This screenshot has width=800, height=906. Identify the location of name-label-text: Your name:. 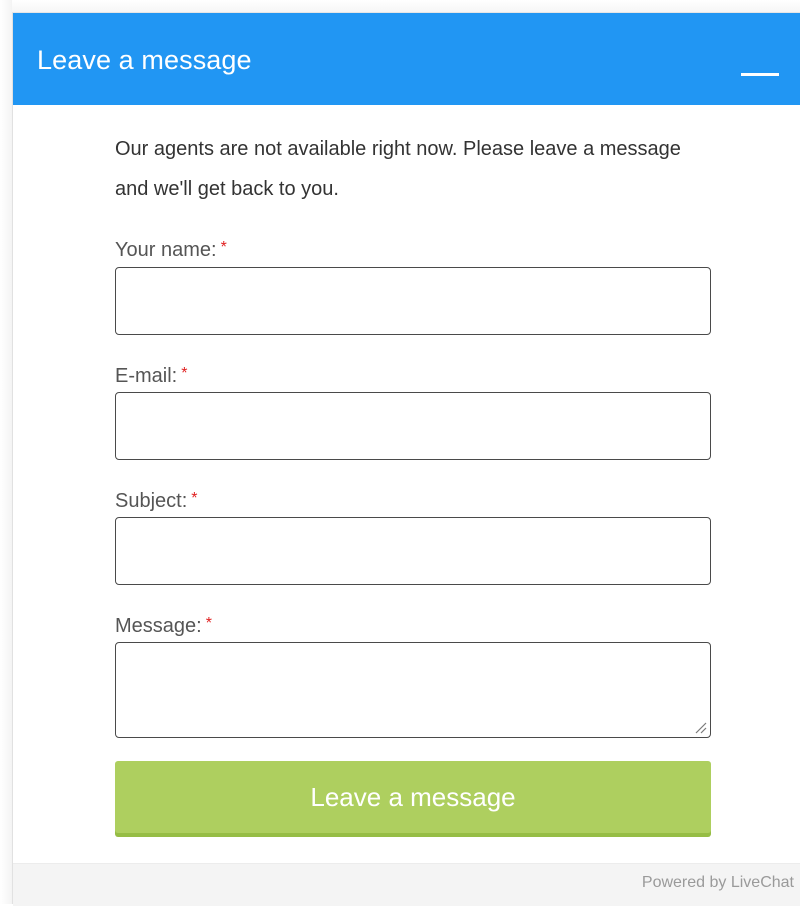
(166, 250).